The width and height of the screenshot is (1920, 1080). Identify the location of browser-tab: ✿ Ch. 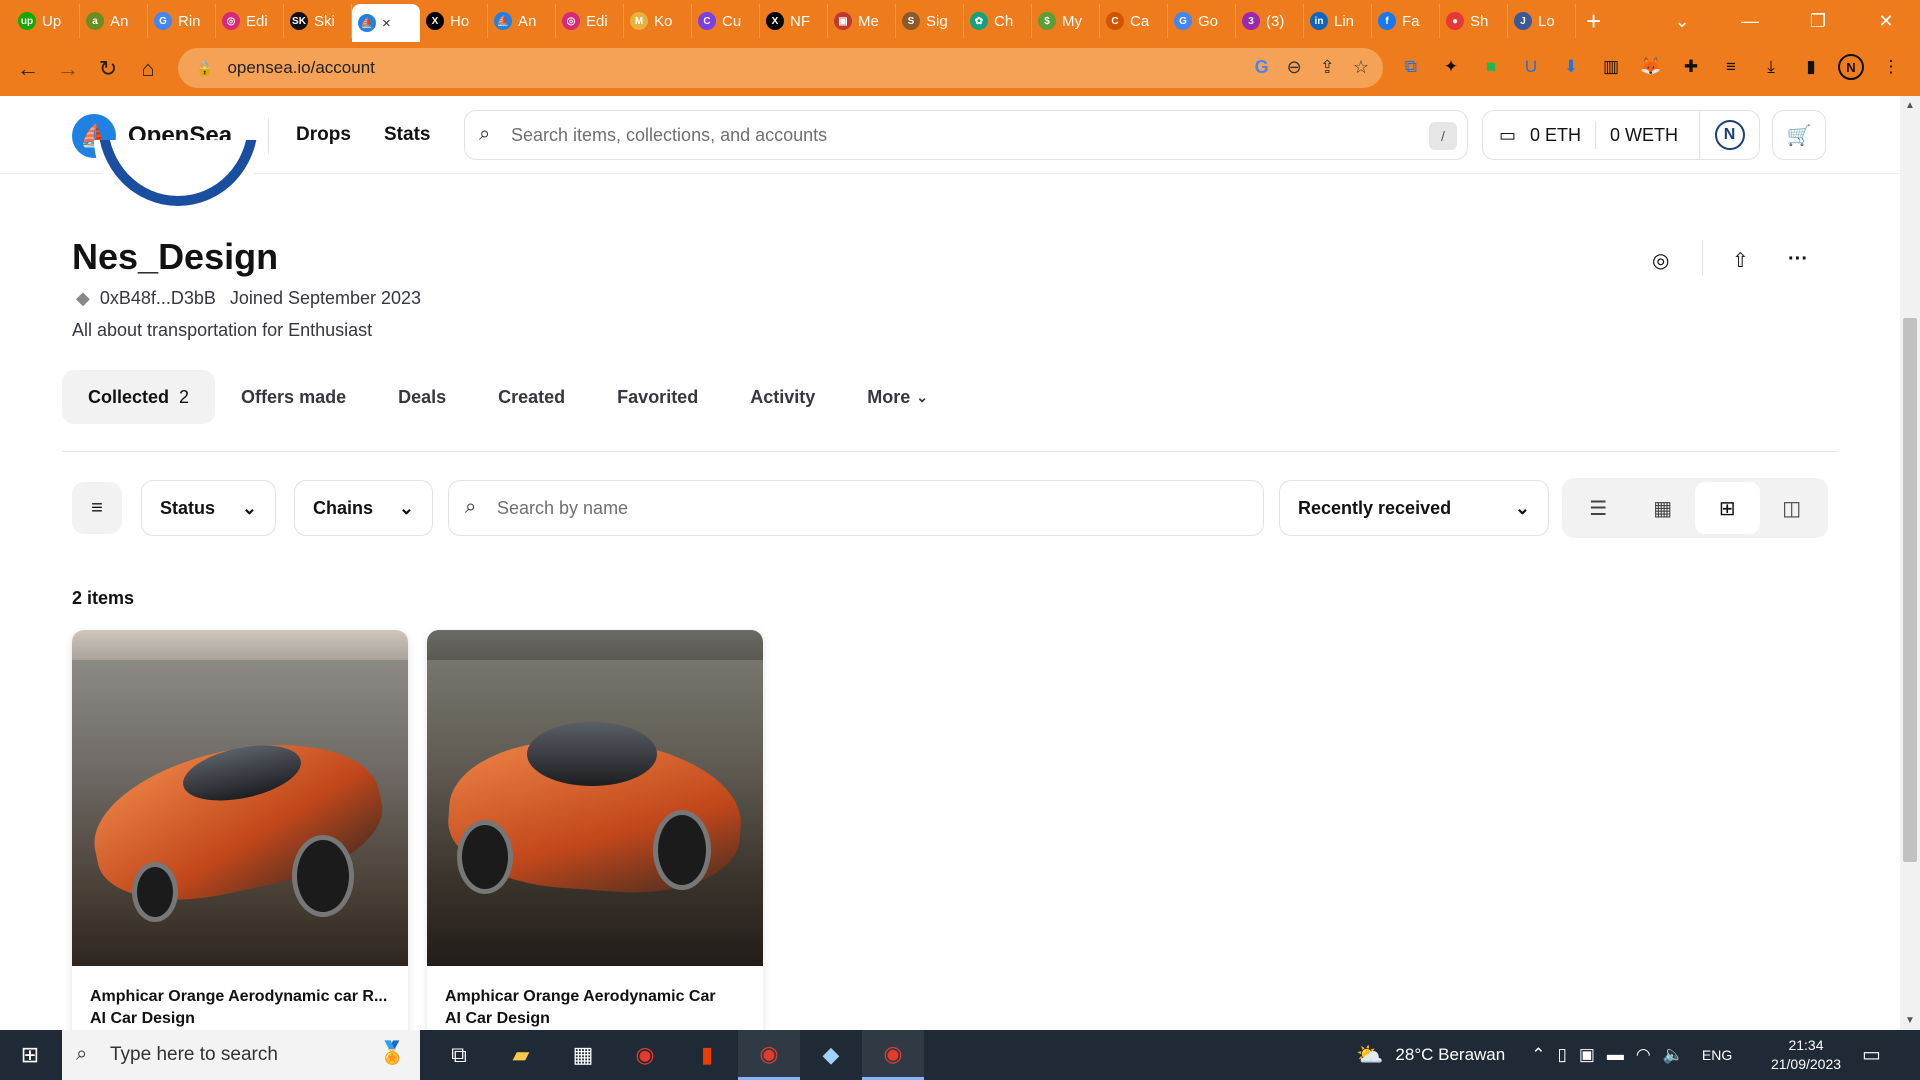
(998, 21).